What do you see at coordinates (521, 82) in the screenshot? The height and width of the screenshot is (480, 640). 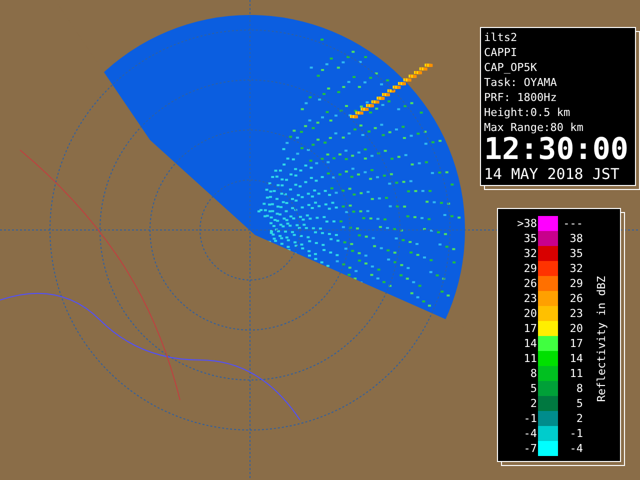 I see `info-text: Task: OYAMA` at bounding box center [521, 82].